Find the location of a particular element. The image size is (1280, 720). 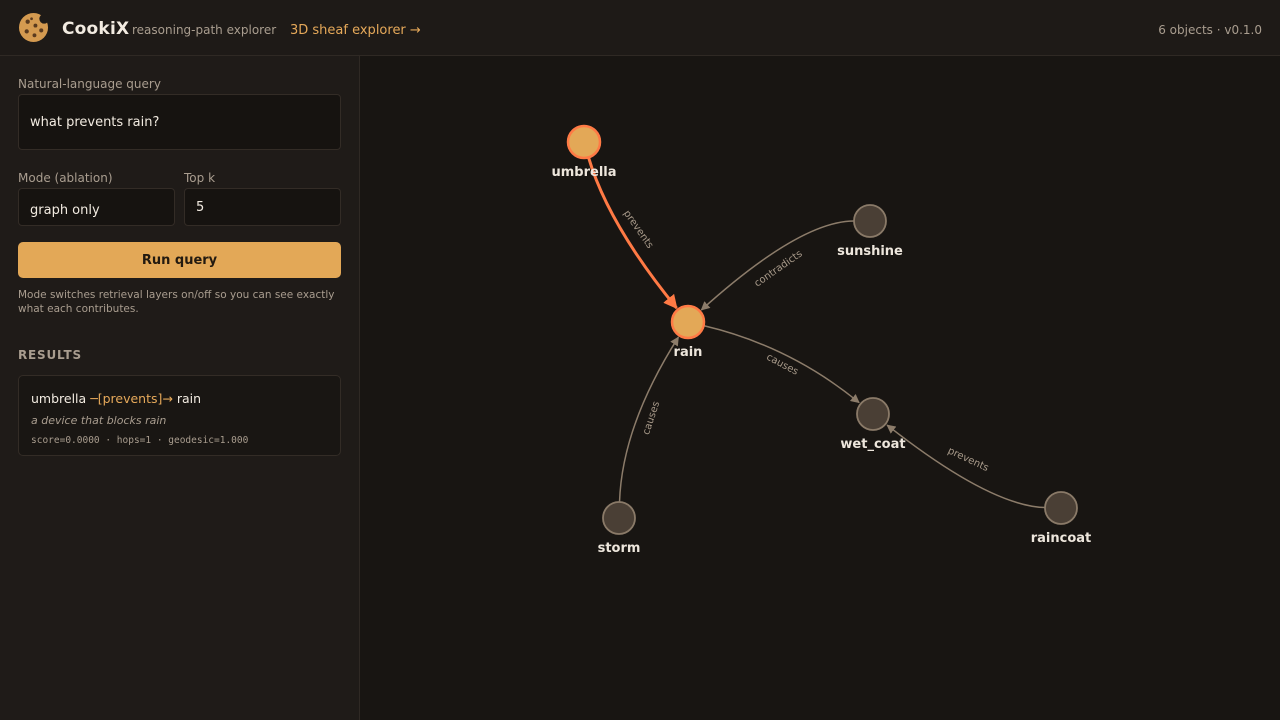

mode-label: Mode (ablation) is located at coordinates (65, 178).